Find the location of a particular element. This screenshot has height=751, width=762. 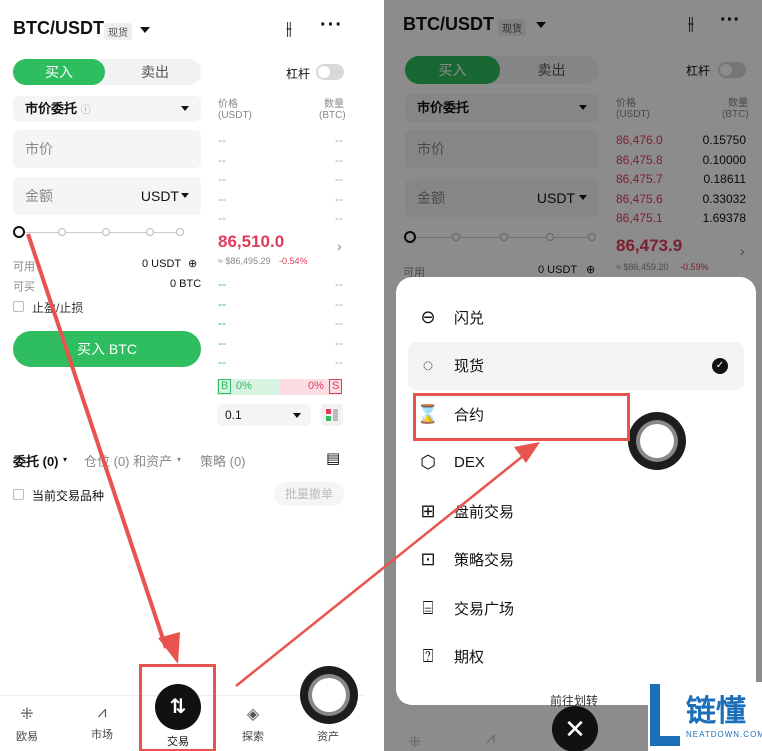

arrow-to-contract is located at coordinates (382, 569).